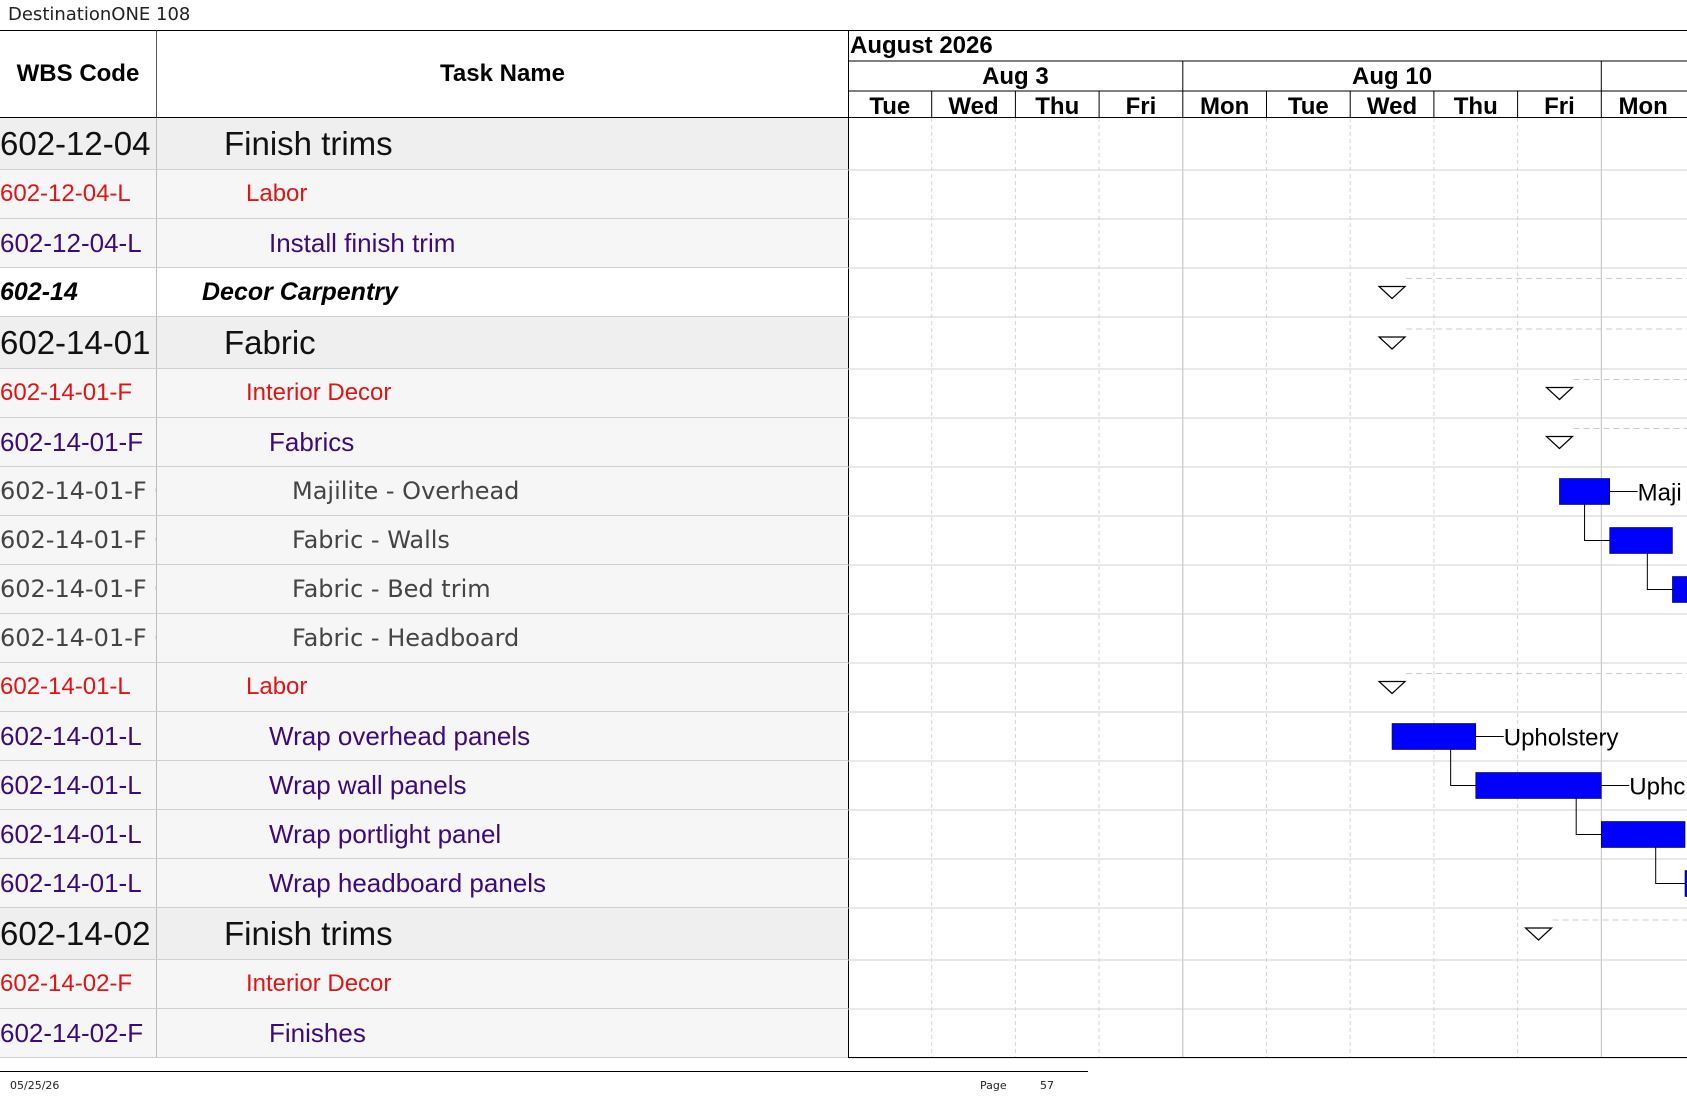  What do you see at coordinates (391, 589) in the screenshot?
I see `task-name-cell: Fabric - Bed trim` at bounding box center [391, 589].